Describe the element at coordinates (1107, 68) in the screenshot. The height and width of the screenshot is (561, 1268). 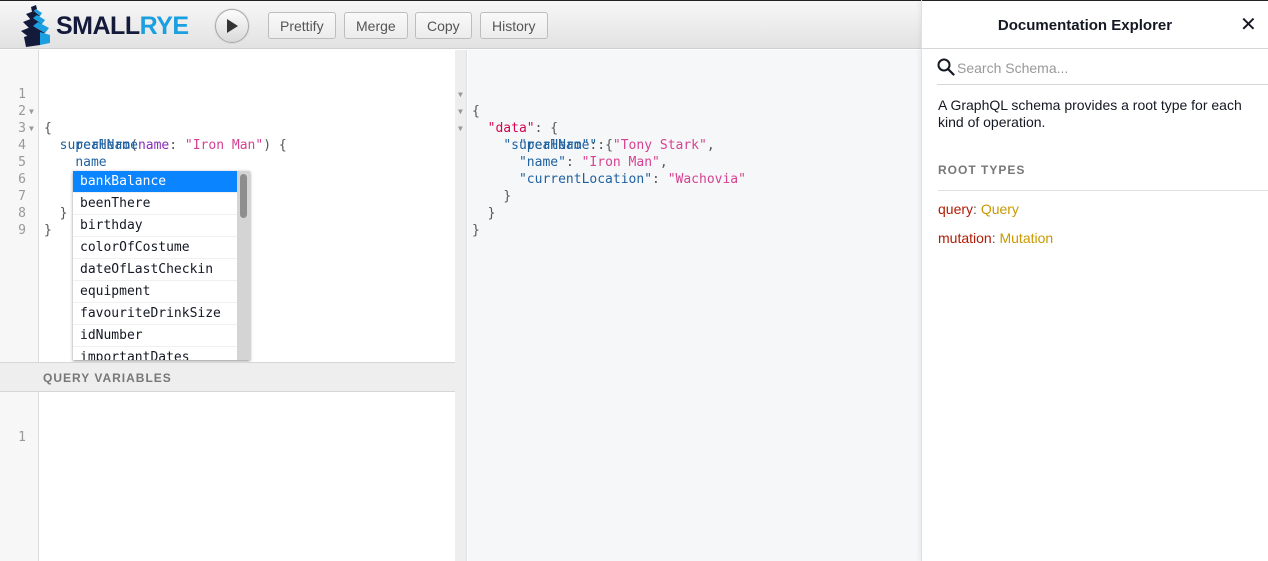
I see `schema-search-input` at that location.